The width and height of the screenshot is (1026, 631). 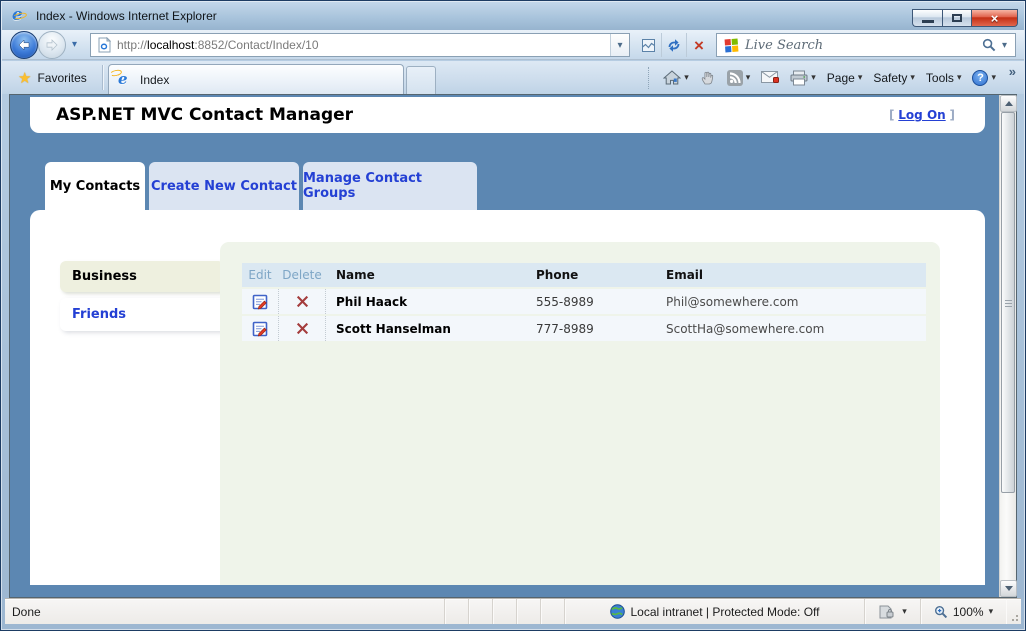 I want to click on search-input: Live Search, so click(x=860, y=45).